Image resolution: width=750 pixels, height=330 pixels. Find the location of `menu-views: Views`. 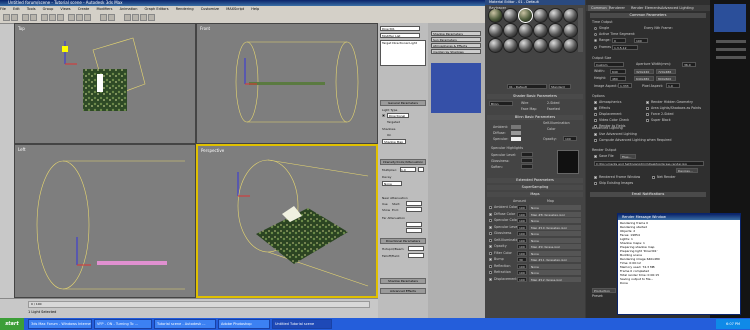

menu-views: Views is located at coordinates (65, 9).